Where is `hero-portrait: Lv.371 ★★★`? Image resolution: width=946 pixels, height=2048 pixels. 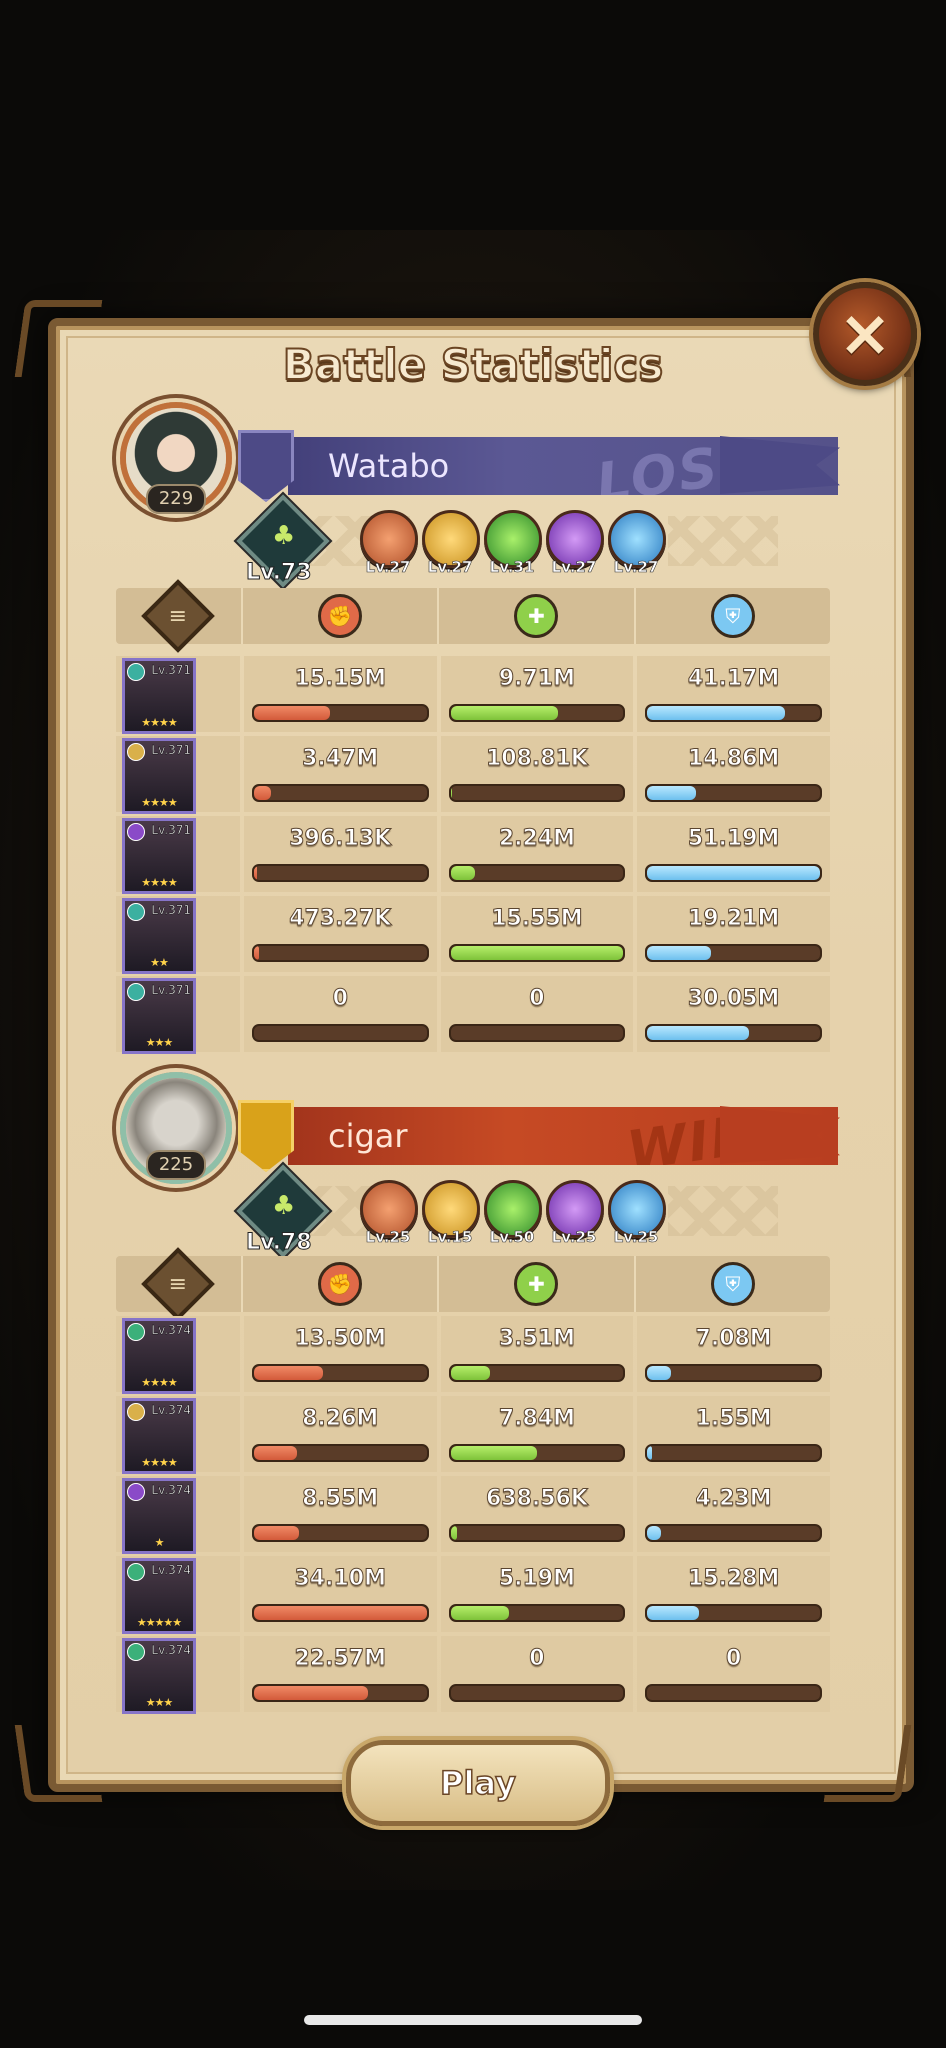
hero-portrait: Lv.371 ★★★ is located at coordinates (159, 1016).